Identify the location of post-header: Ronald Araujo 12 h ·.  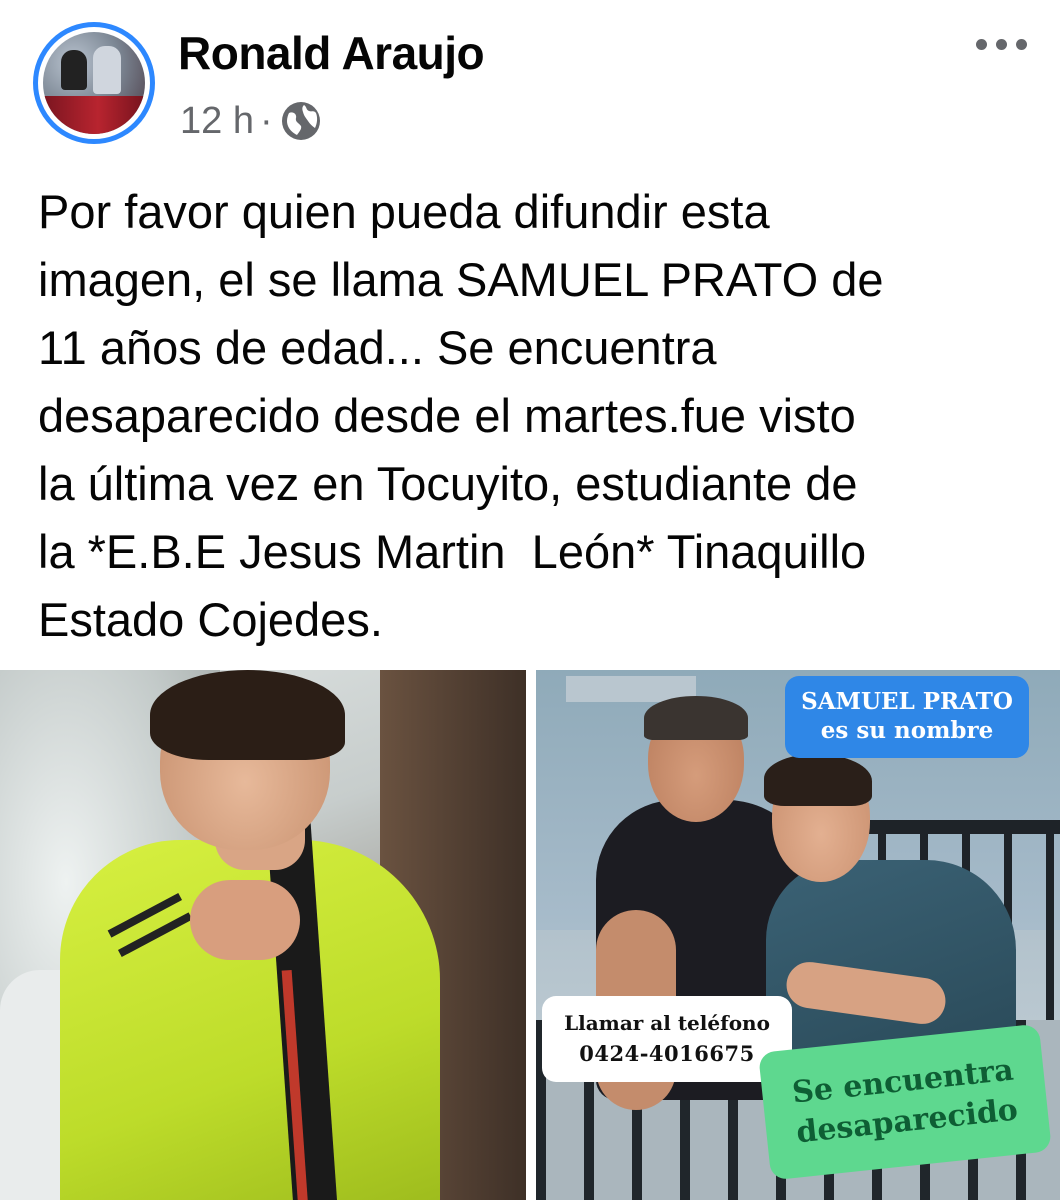
(530, 80).